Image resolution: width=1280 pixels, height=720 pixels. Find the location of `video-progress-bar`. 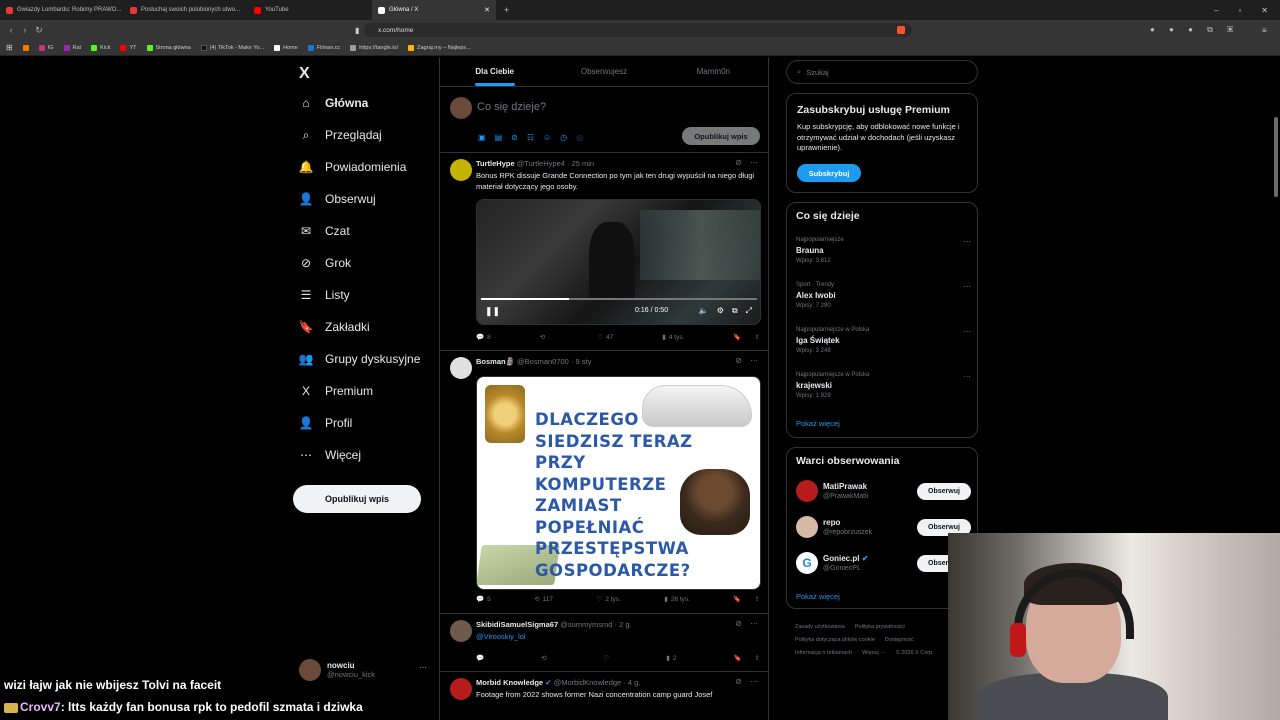

video-progress-bar is located at coordinates (619, 299).